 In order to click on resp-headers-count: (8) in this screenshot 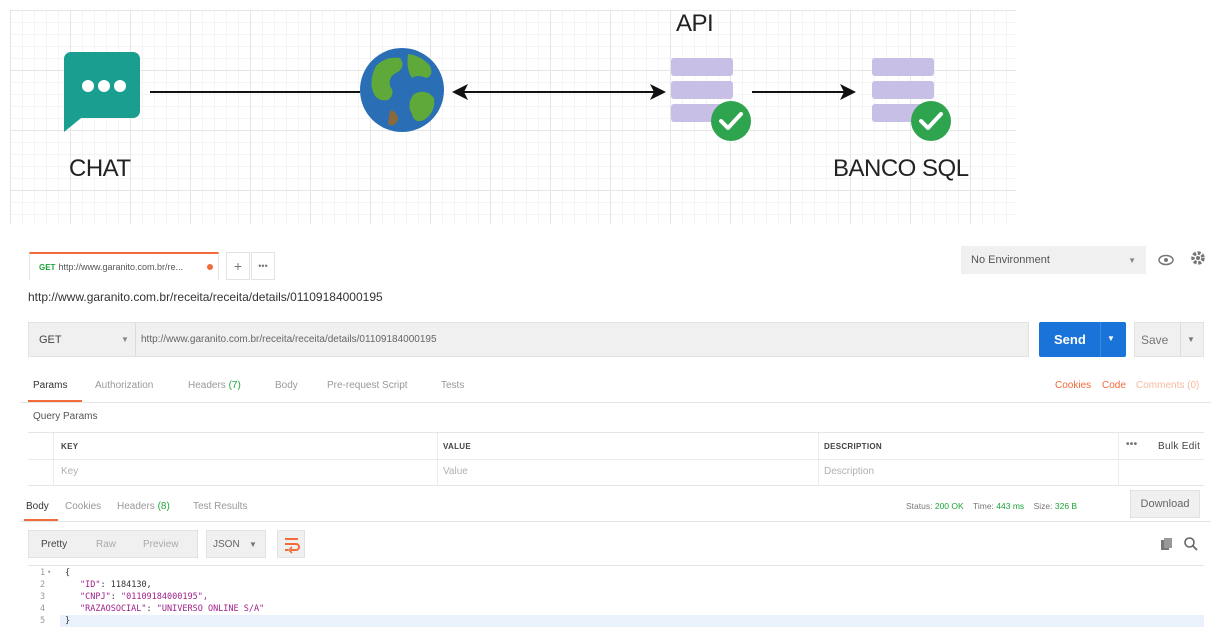, I will do `click(163, 506)`.